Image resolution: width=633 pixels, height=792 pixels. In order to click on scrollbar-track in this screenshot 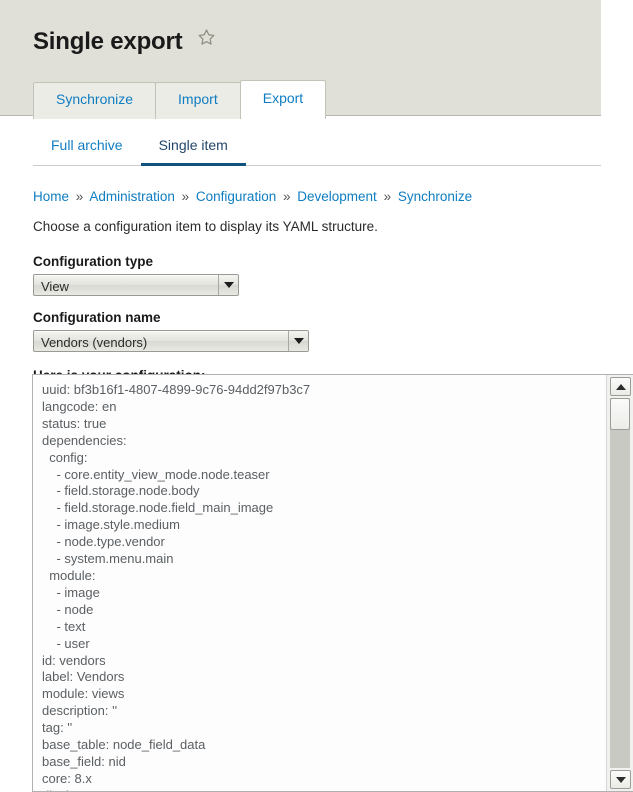, I will do `click(620, 583)`.